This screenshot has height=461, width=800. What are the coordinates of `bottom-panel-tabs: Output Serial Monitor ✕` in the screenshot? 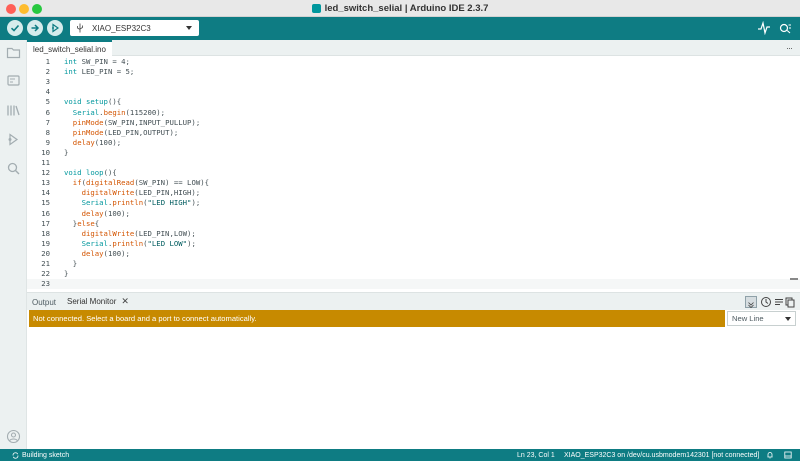 It's located at (413, 301).